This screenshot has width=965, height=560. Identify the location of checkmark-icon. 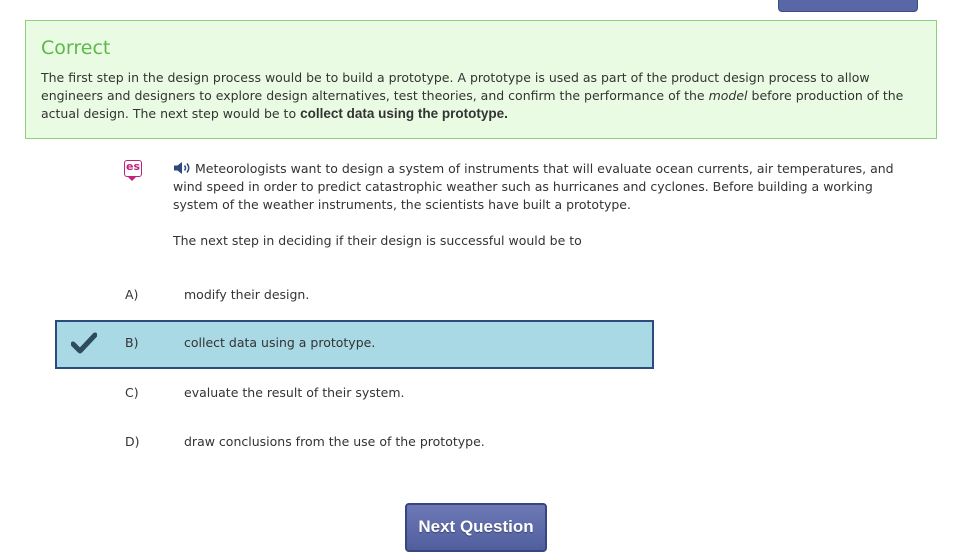
(84, 343).